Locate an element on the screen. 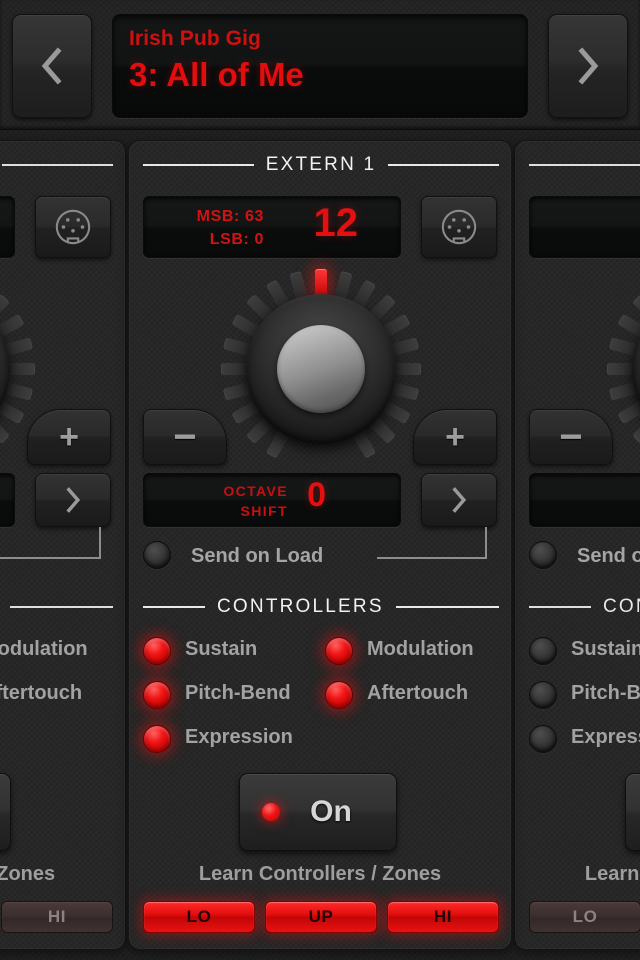 The width and height of the screenshot is (640, 960). controllers-title-row-left: CONTROLLERS is located at coordinates (56, 607).